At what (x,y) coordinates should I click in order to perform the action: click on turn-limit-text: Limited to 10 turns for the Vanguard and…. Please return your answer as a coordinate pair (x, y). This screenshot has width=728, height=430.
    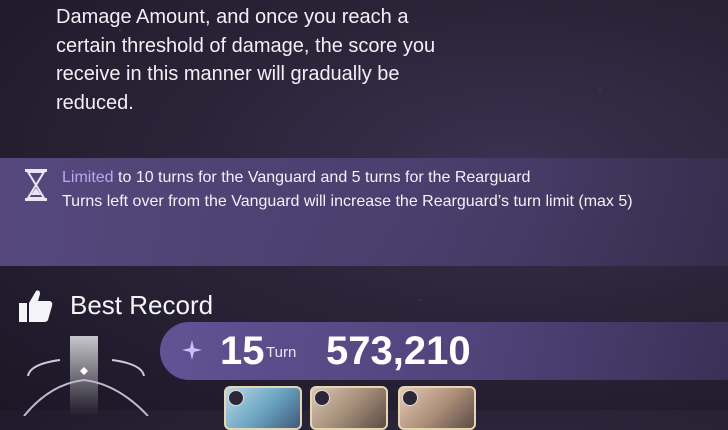
    Looking at the image, I should click on (362, 189).